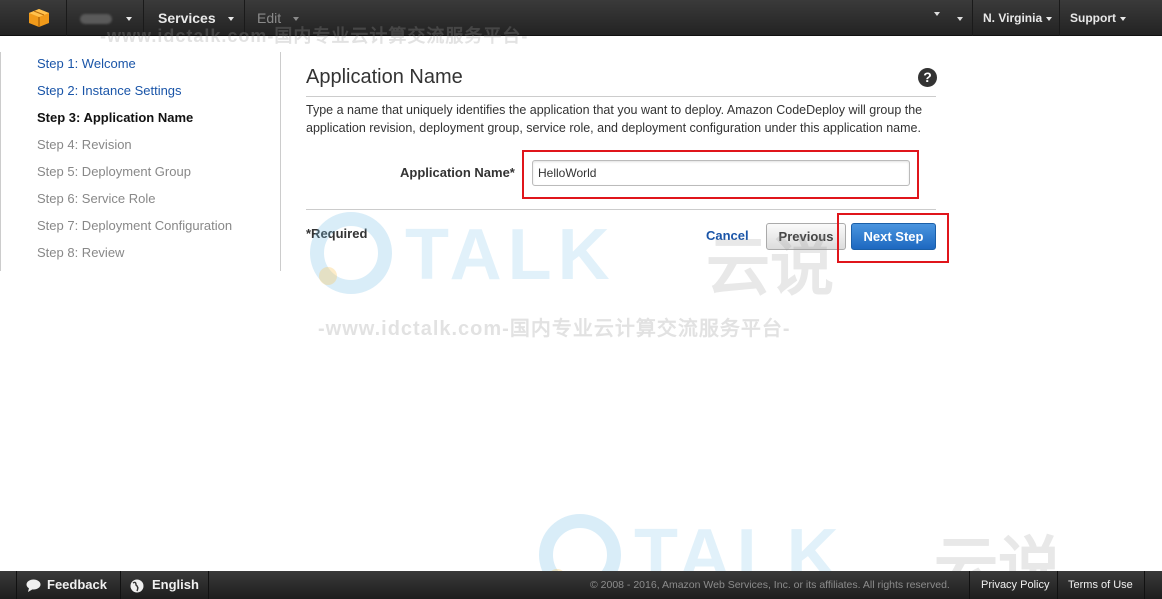  I want to click on annotation-highlight-next, so click(893, 238).